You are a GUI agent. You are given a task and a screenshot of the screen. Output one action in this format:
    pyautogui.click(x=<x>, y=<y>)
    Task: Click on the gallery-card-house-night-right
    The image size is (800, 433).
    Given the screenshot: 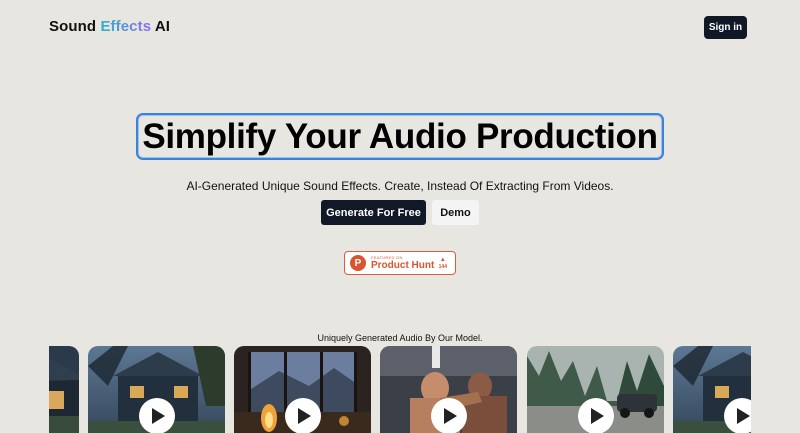 What is the action you would take?
    pyautogui.click(x=712, y=389)
    